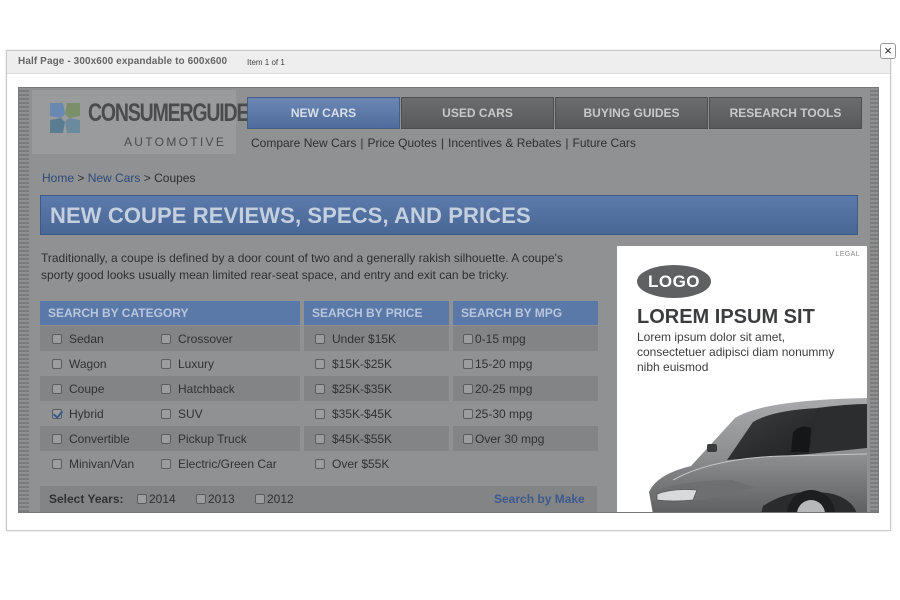 The image size is (900, 600). What do you see at coordinates (504, 143) in the screenshot?
I see `subnav-link-incentives: Incentives & Rebates` at bounding box center [504, 143].